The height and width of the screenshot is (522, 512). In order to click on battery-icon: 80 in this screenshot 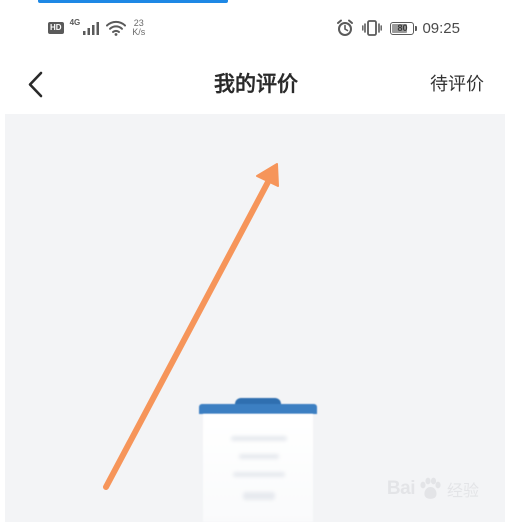, I will do `click(404, 28)`.